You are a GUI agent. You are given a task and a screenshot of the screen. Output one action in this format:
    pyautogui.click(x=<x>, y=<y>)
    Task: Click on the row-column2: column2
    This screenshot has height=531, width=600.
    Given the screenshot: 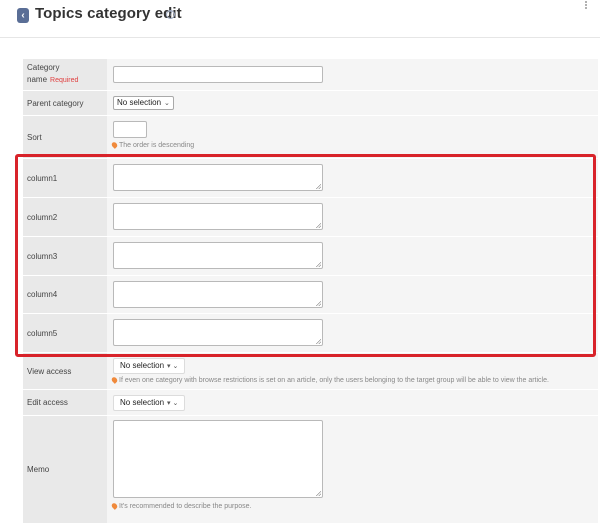 What is the action you would take?
    pyautogui.click(x=310, y=217)
    